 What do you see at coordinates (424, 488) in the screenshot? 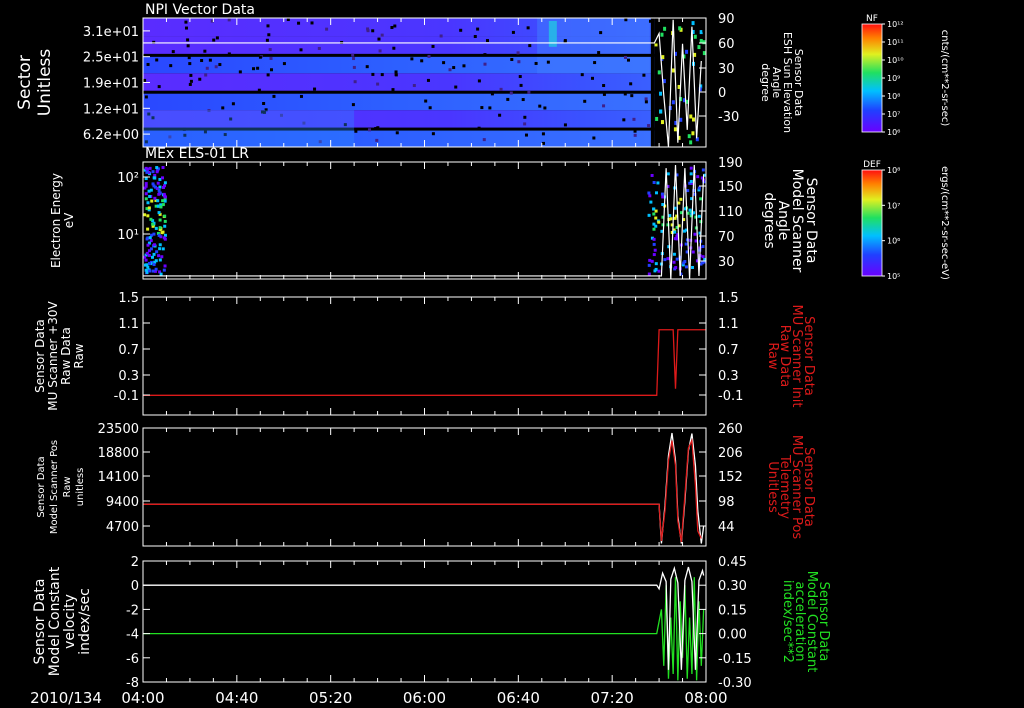
I see `series-line-white` at bounding box center [424, 488].